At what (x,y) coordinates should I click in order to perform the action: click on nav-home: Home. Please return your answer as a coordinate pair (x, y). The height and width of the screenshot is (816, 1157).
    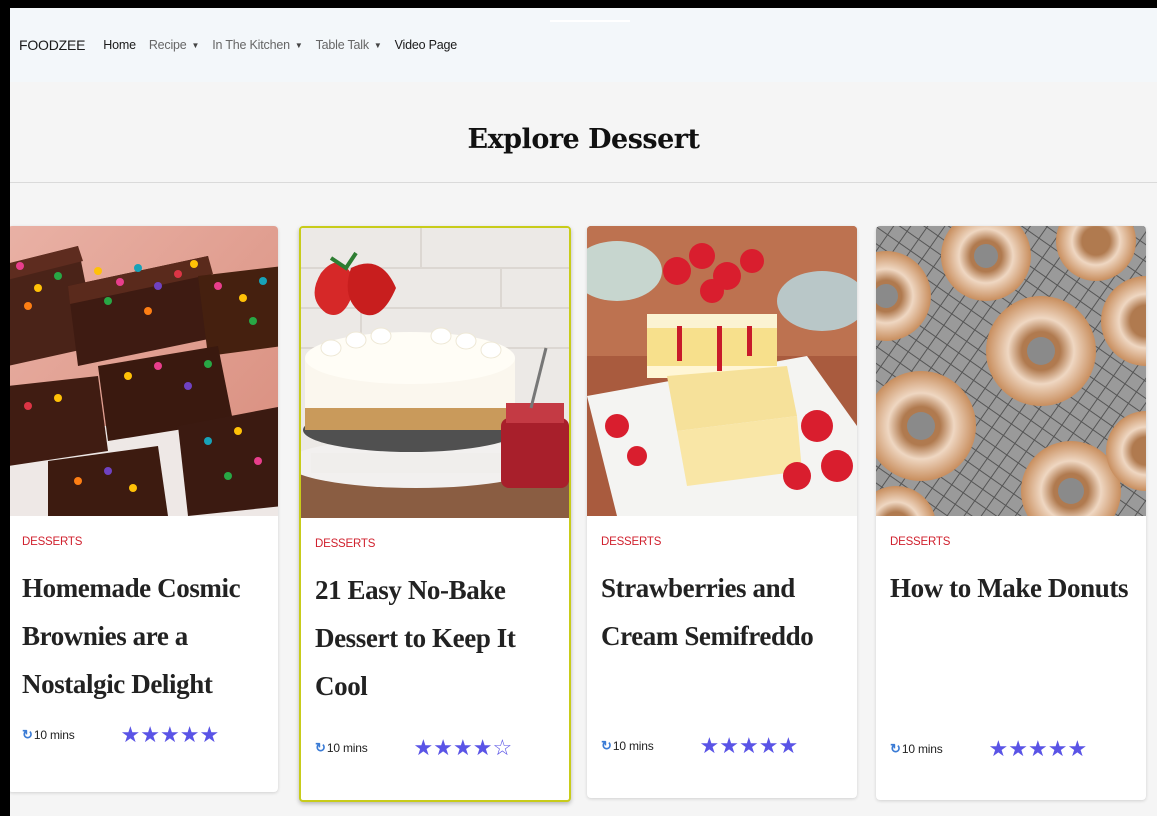
    Looking at the image, I should click on (119, 45).